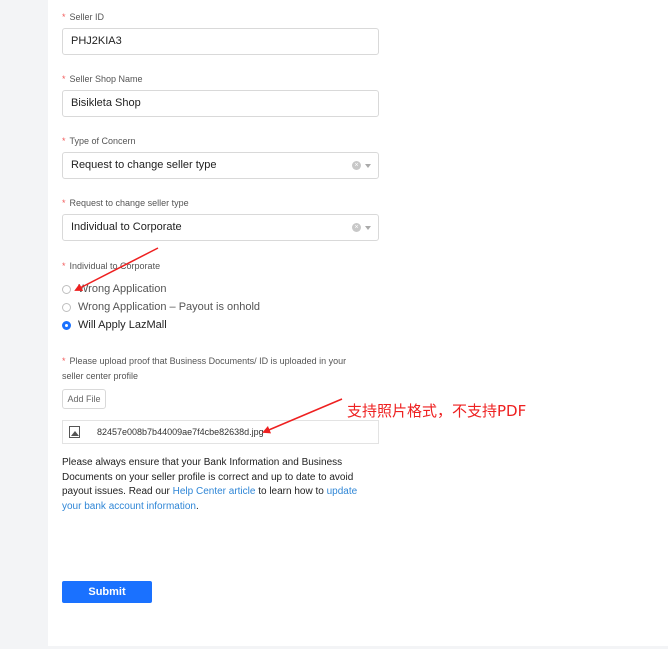 This screenshot has height=649, width=668. What do you see at coordinates (180, 432) in the screenshot?
I see `file-name: 82457e008b7b44009ae7f4cbe82638d.jpg` at bounding box center [180, 432].